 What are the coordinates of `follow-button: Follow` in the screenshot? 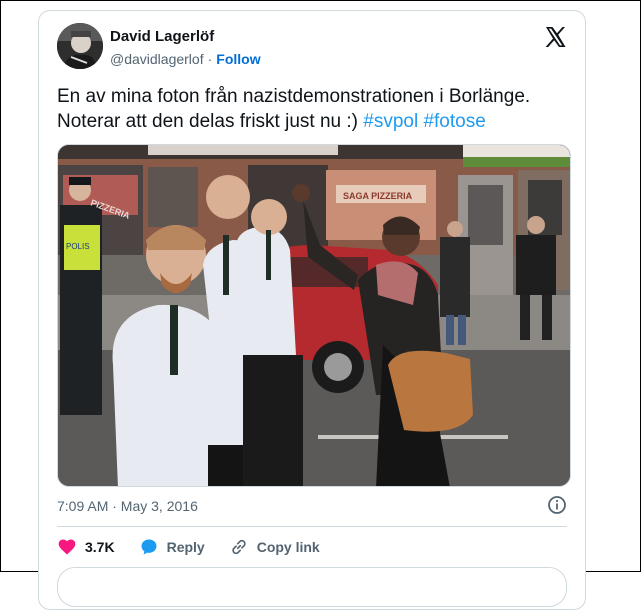 It's located at (238, 59).